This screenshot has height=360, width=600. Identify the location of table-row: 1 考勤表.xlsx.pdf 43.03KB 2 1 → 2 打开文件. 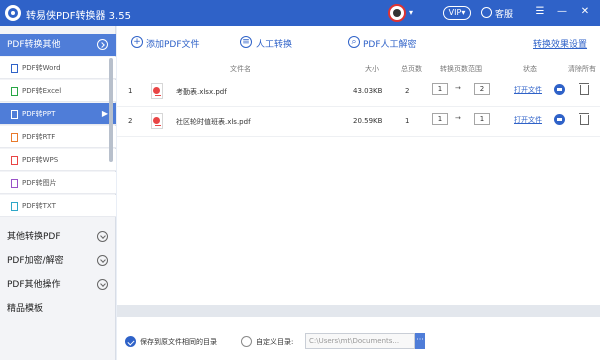
(358, 94).